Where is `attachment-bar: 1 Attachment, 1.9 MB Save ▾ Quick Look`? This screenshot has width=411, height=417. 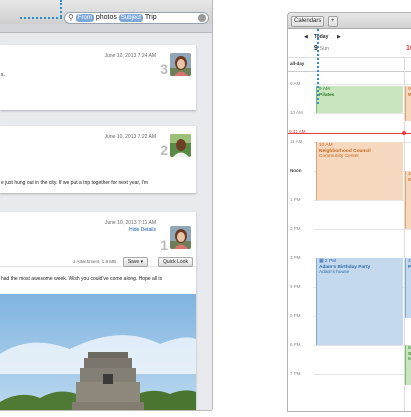
attachment-bar: 1 Attachment, 1.9 MB Save ▾ Quick Look is located at coordinates (98, 261).